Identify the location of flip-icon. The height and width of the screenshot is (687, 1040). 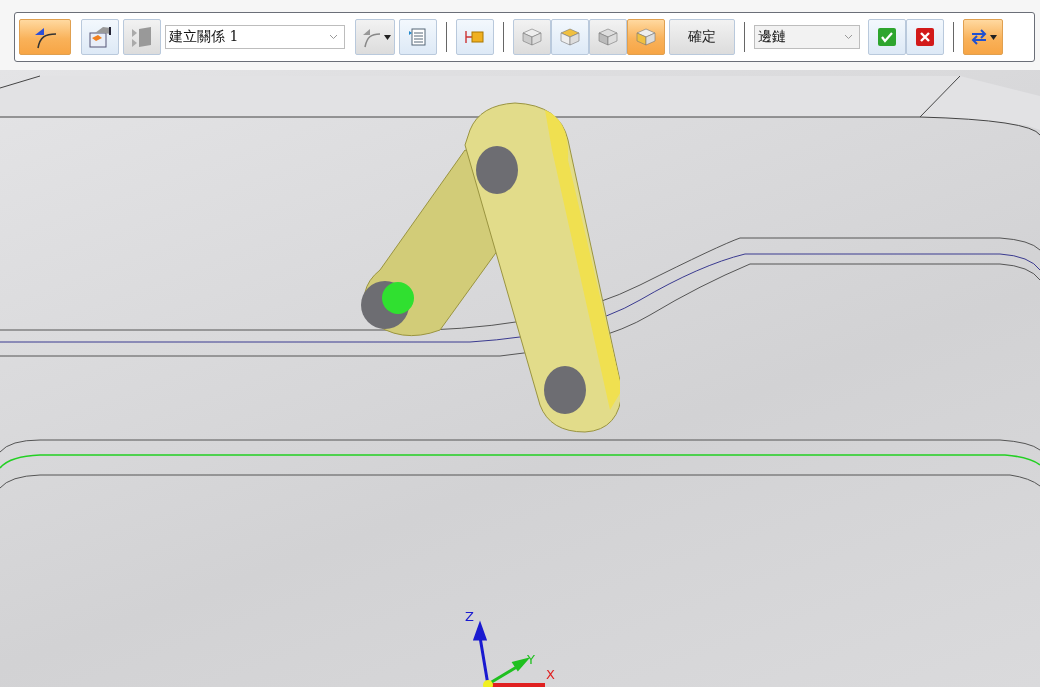
(142, 37).